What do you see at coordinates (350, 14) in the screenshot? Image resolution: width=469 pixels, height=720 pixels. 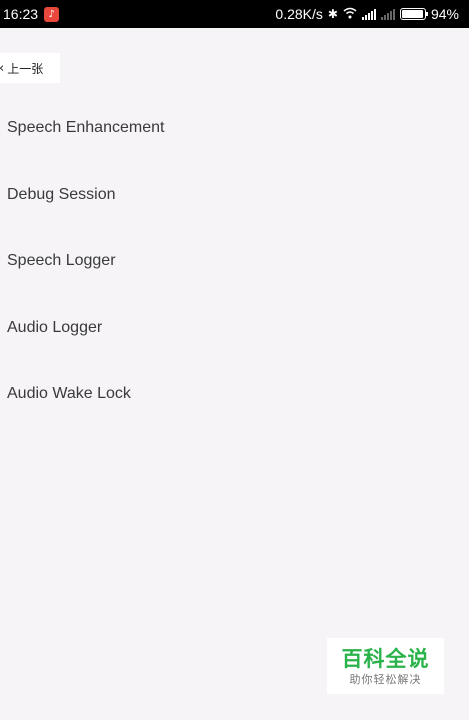 I see `wifi-icon` at bounding box center [350, 14].